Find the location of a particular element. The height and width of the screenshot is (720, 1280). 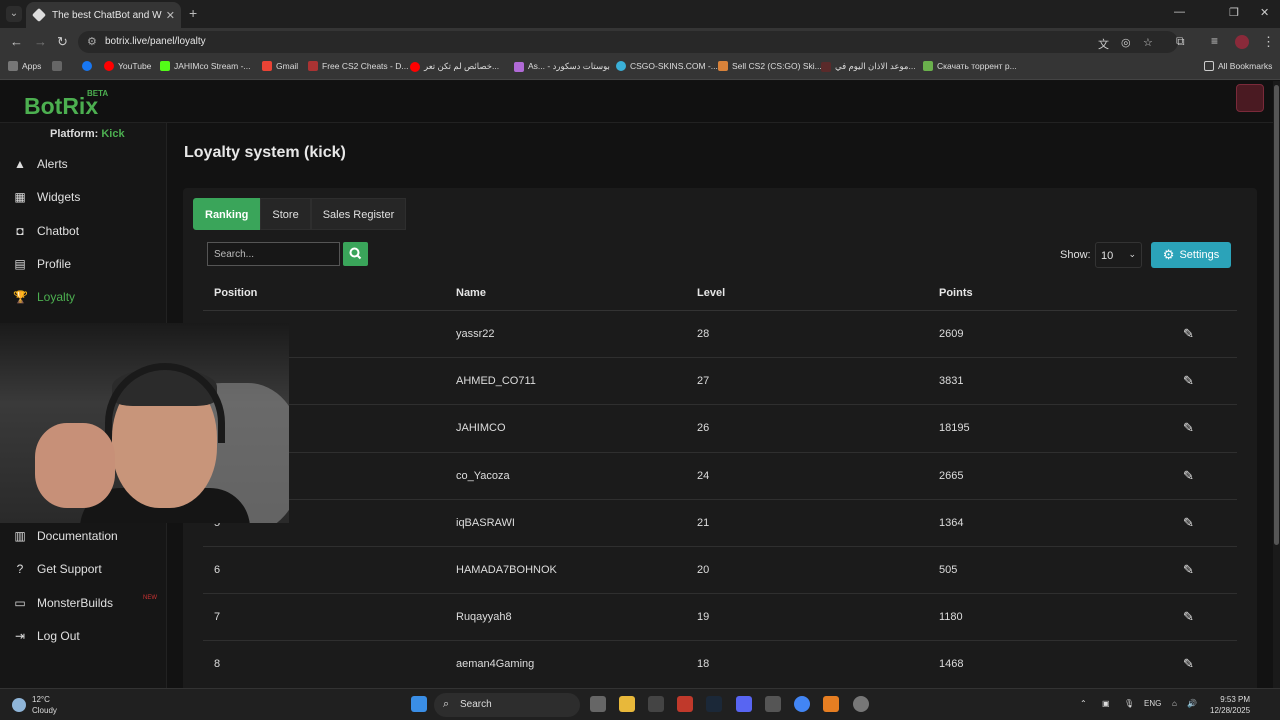

bookmark-facebook is located at coordinates (87, 66).